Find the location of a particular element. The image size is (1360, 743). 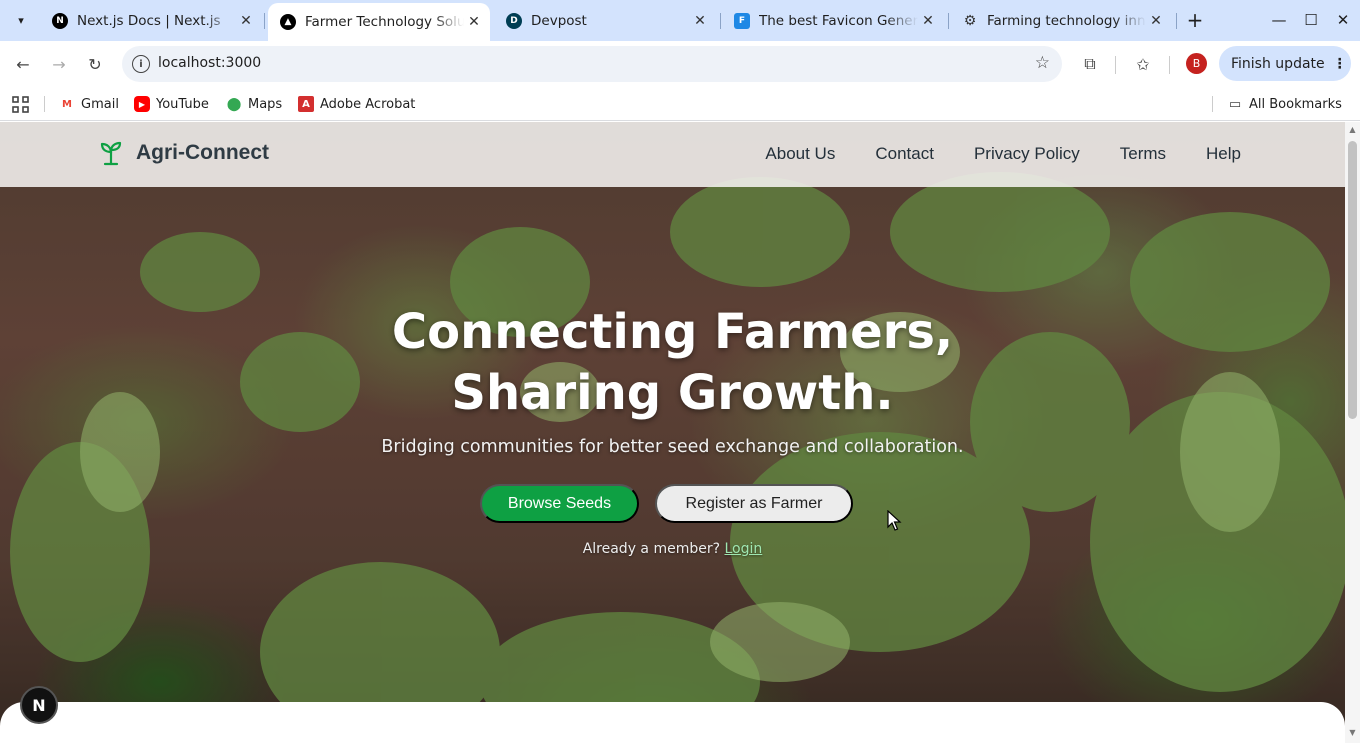

browse-seeds-button: Browse Seeds is located at coordinates (559, 503).